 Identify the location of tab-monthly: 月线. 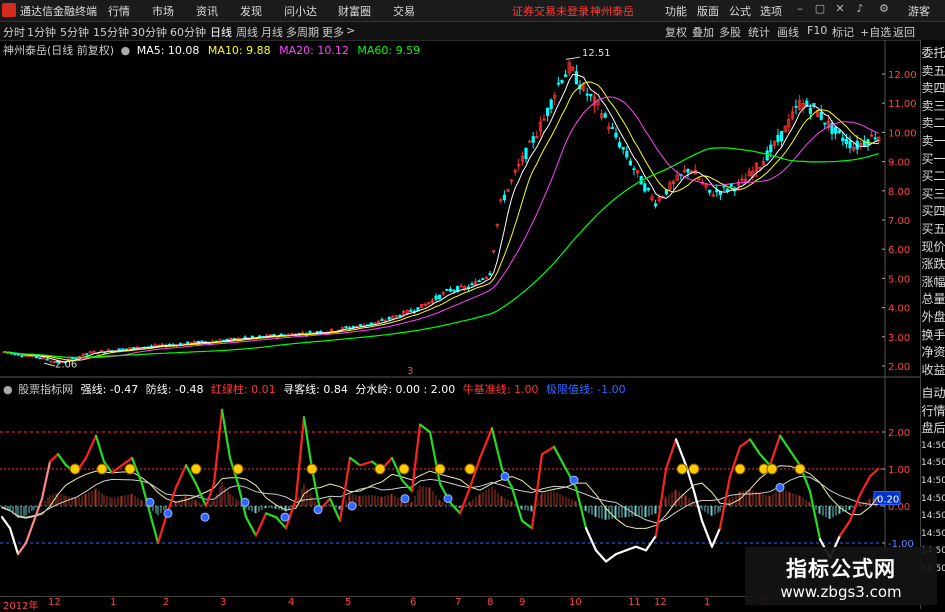
(272, 32).